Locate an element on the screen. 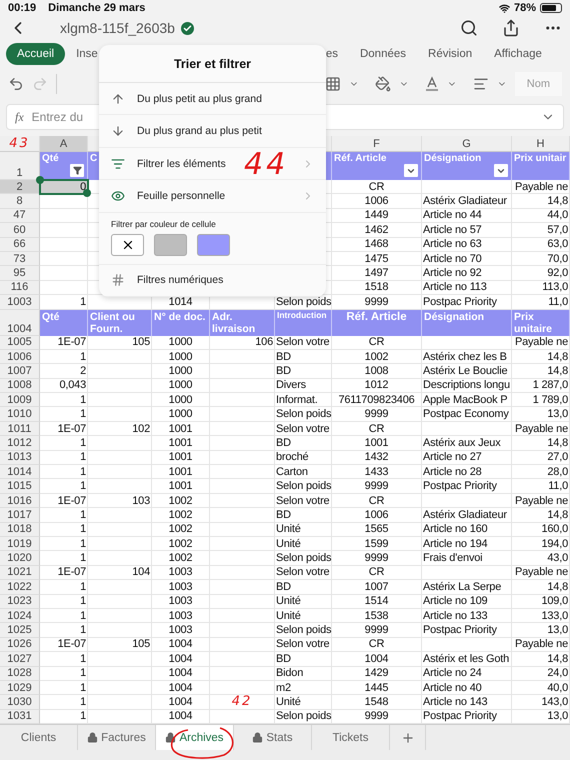 The image size is (570, 760). sheet-tab: Clients is located at coordinates (39, 737).